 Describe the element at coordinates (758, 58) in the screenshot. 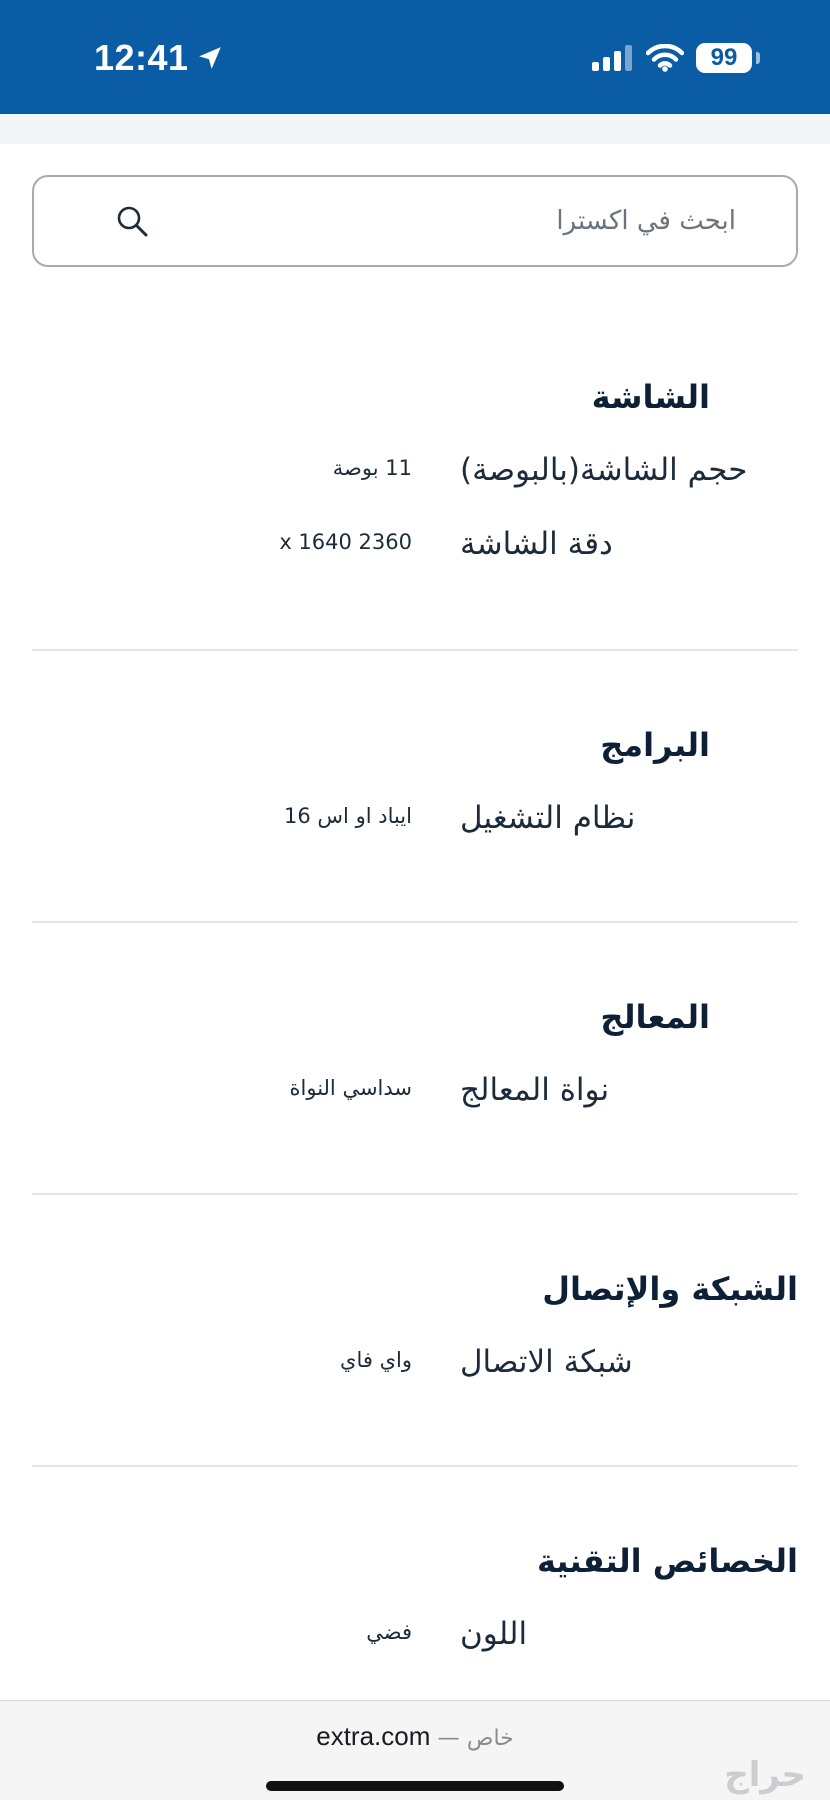

I see `battery-tip` at that location.